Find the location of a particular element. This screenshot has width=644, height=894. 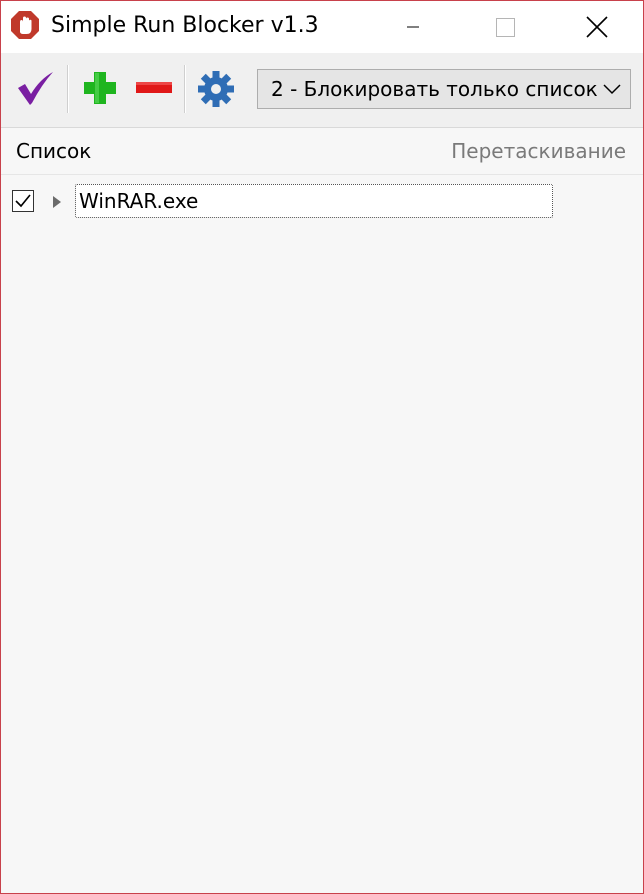

checkmark-icon is located at coordinates (35, 88).